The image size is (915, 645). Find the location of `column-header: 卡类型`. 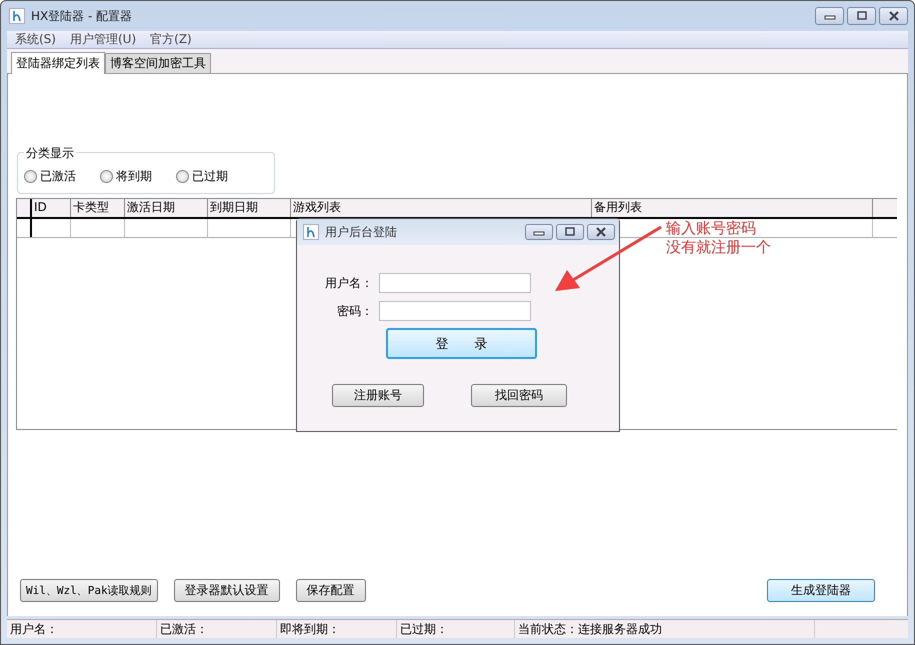

column-header: 卡类型 is located at coordinates (98, 208).